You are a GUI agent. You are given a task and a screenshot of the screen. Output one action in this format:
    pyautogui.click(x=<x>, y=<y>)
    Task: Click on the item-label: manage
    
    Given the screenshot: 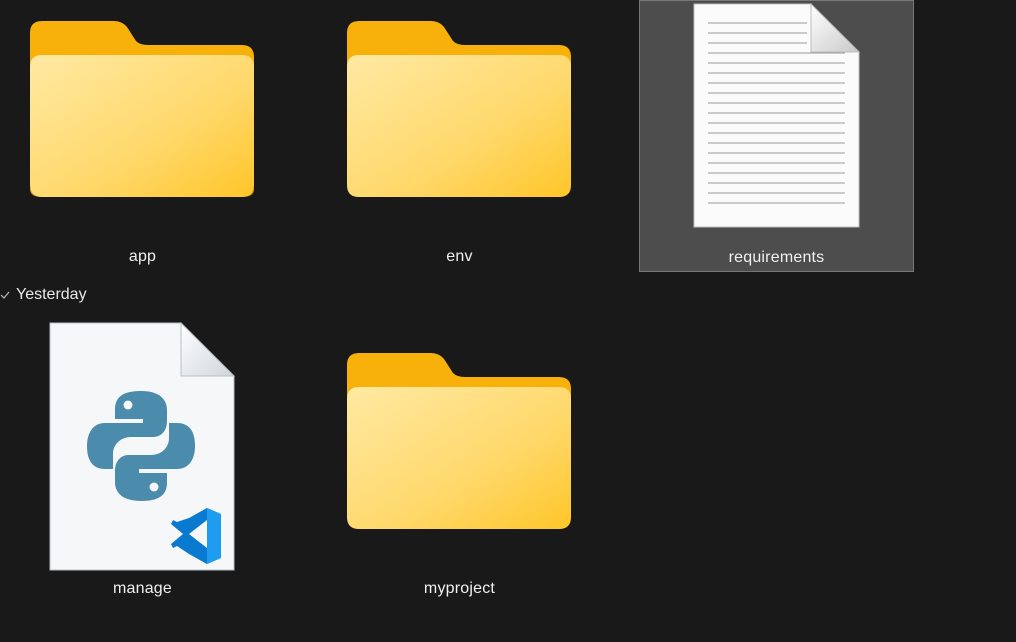 What is the action you would take?
    pyautogui.click(x=142, y=588)
    